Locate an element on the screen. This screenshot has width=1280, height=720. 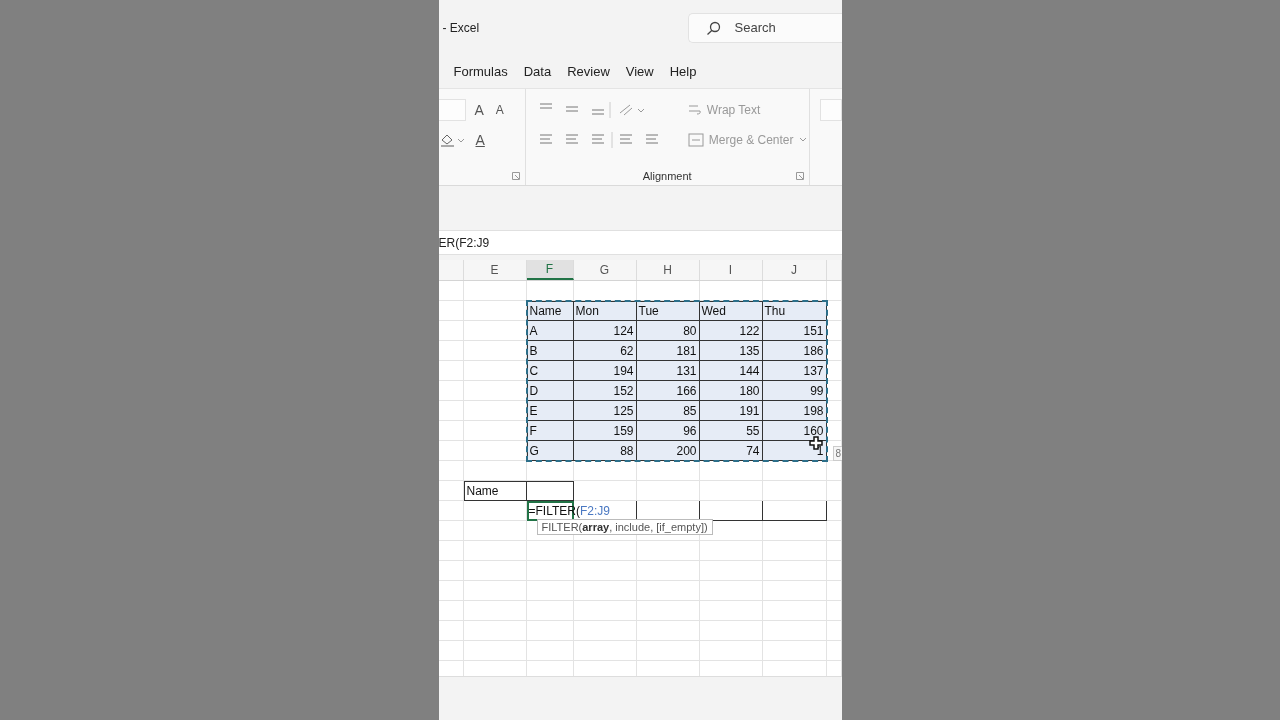
table-cell: 99 is located at coordinates (794, 391).